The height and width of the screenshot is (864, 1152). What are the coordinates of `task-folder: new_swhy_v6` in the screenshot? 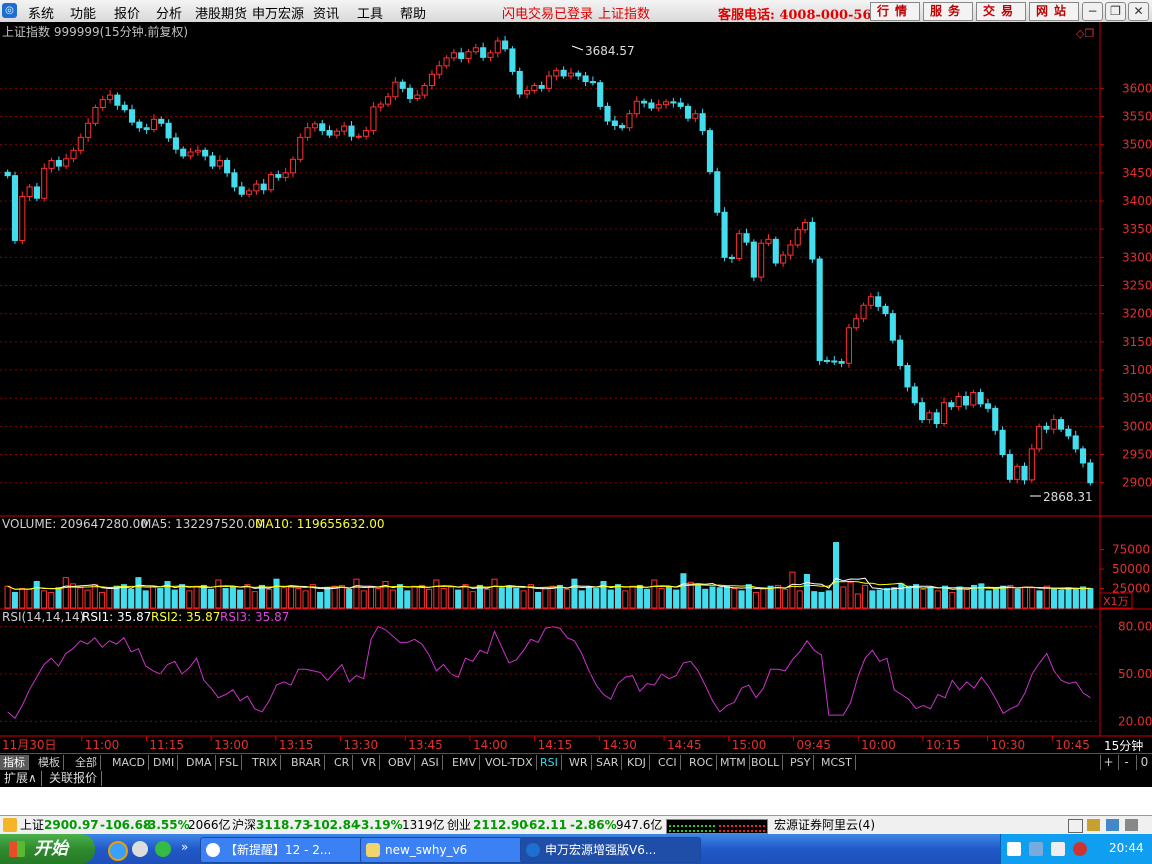 It's located at (448, 850).